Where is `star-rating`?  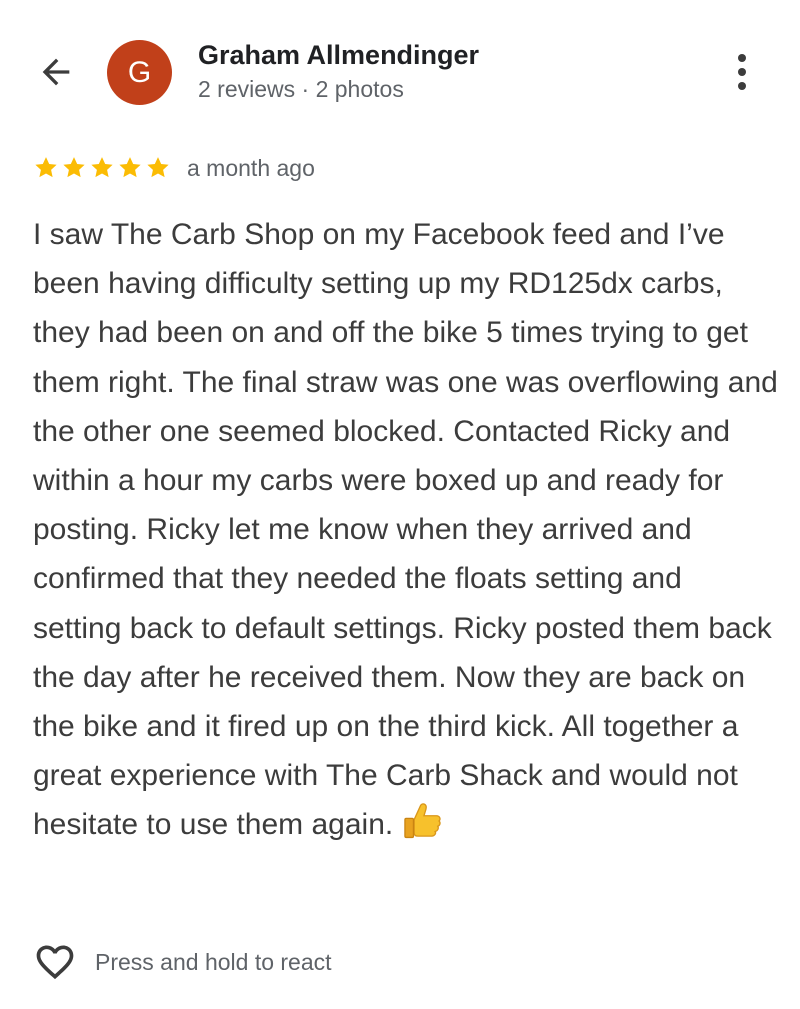 star-rating is located at coordinates (102, 168).